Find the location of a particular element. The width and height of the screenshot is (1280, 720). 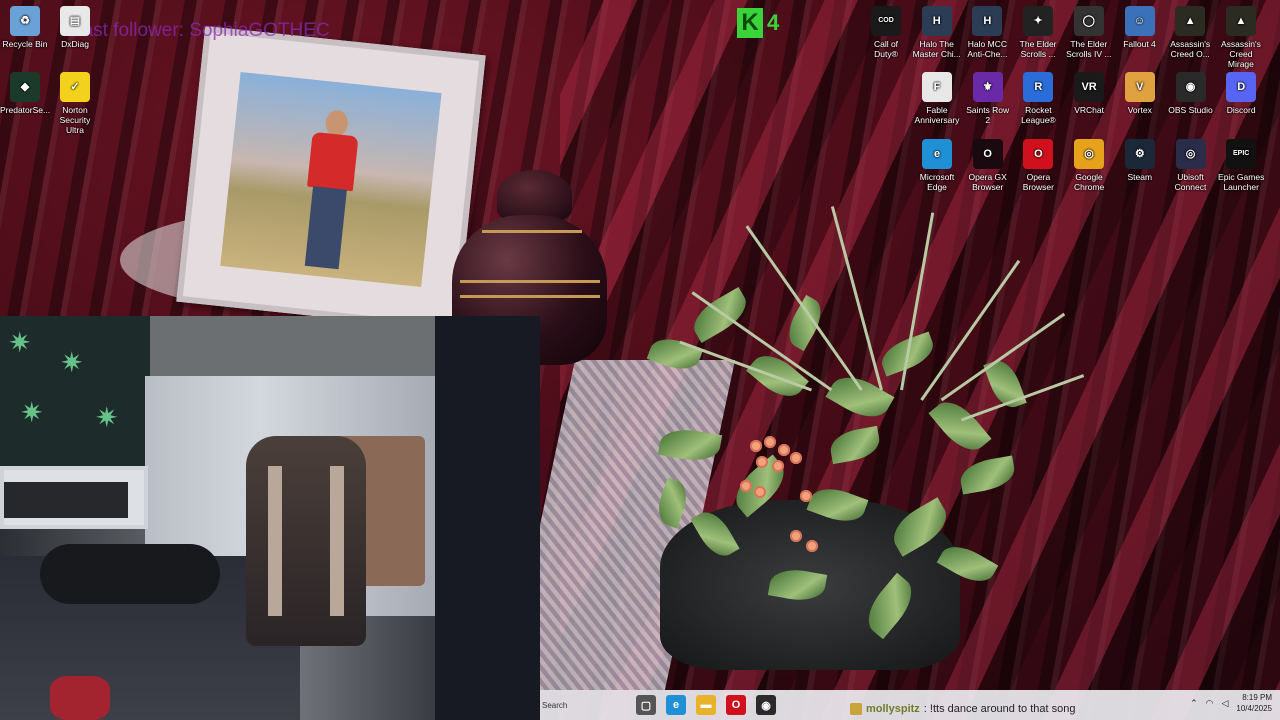

desktop-shortcut: ⚙ Steam is located at coordinates (1140, 160).